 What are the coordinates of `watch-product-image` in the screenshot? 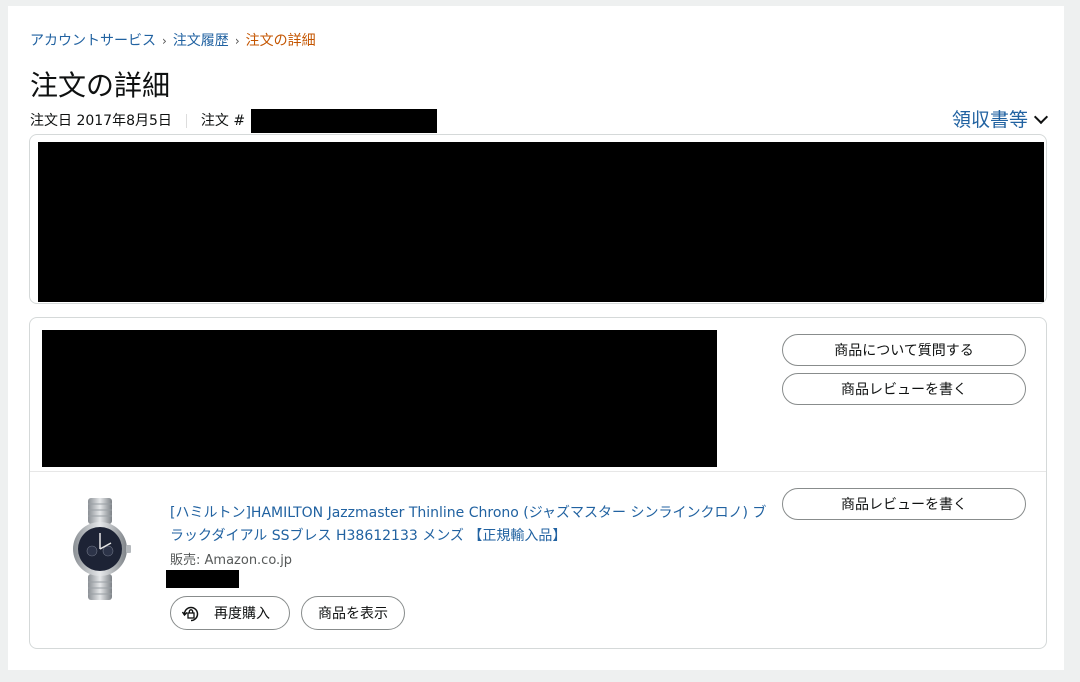 It's located at (100, 549).